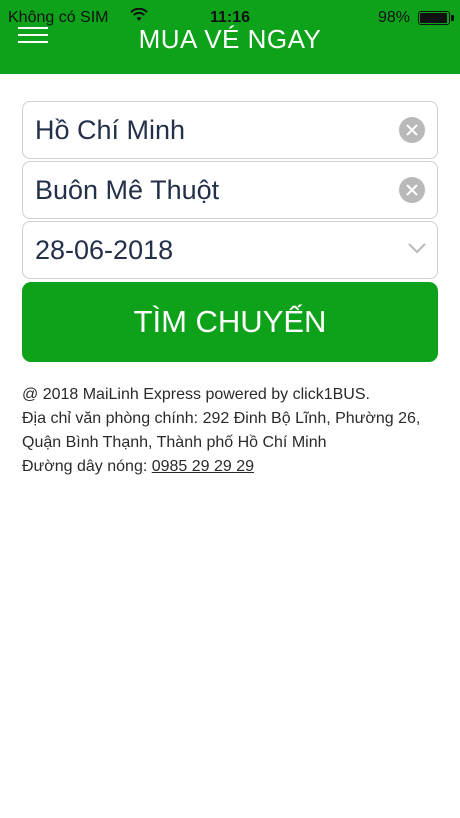 This screenshot has width=460, height=818. I want to click on battery-nub, so click(452, 18).